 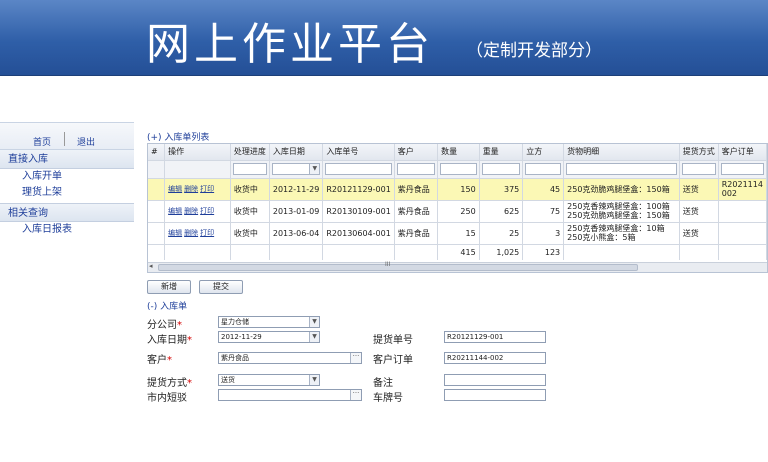 What do you see at coordinates (269, 380) in the screenshot?
I see `delivery-method-select: 送货 ▼` at bounding box center [269, 380].